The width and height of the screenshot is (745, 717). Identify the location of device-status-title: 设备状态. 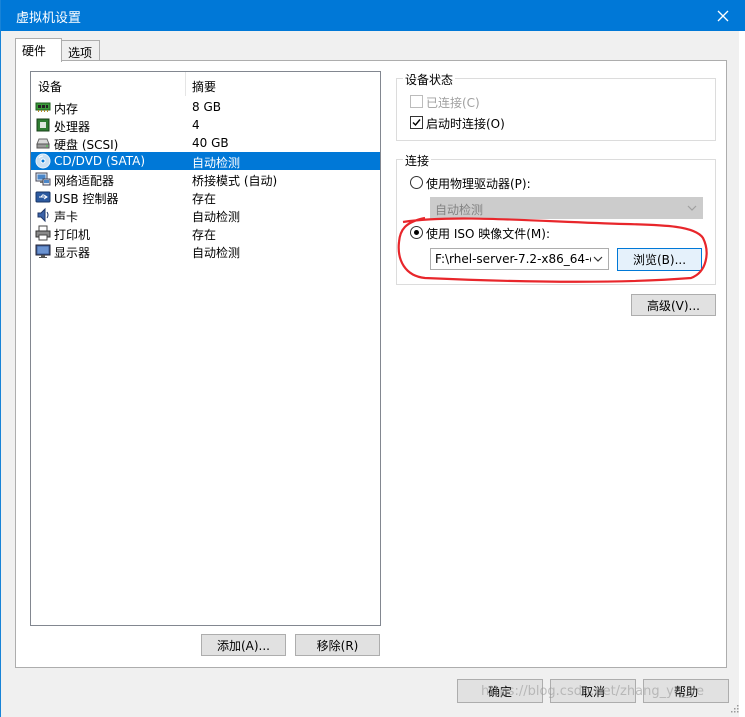
(429, 79).